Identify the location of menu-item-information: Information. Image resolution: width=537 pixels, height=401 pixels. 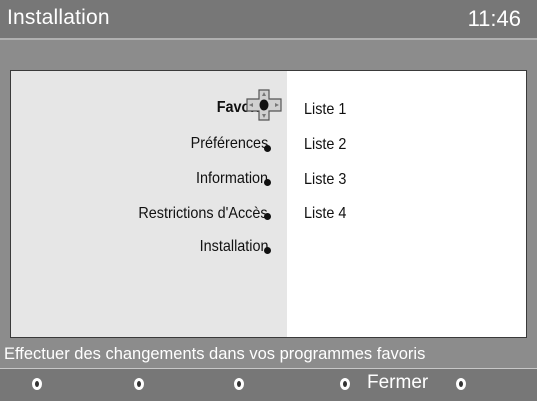
(232, 179).